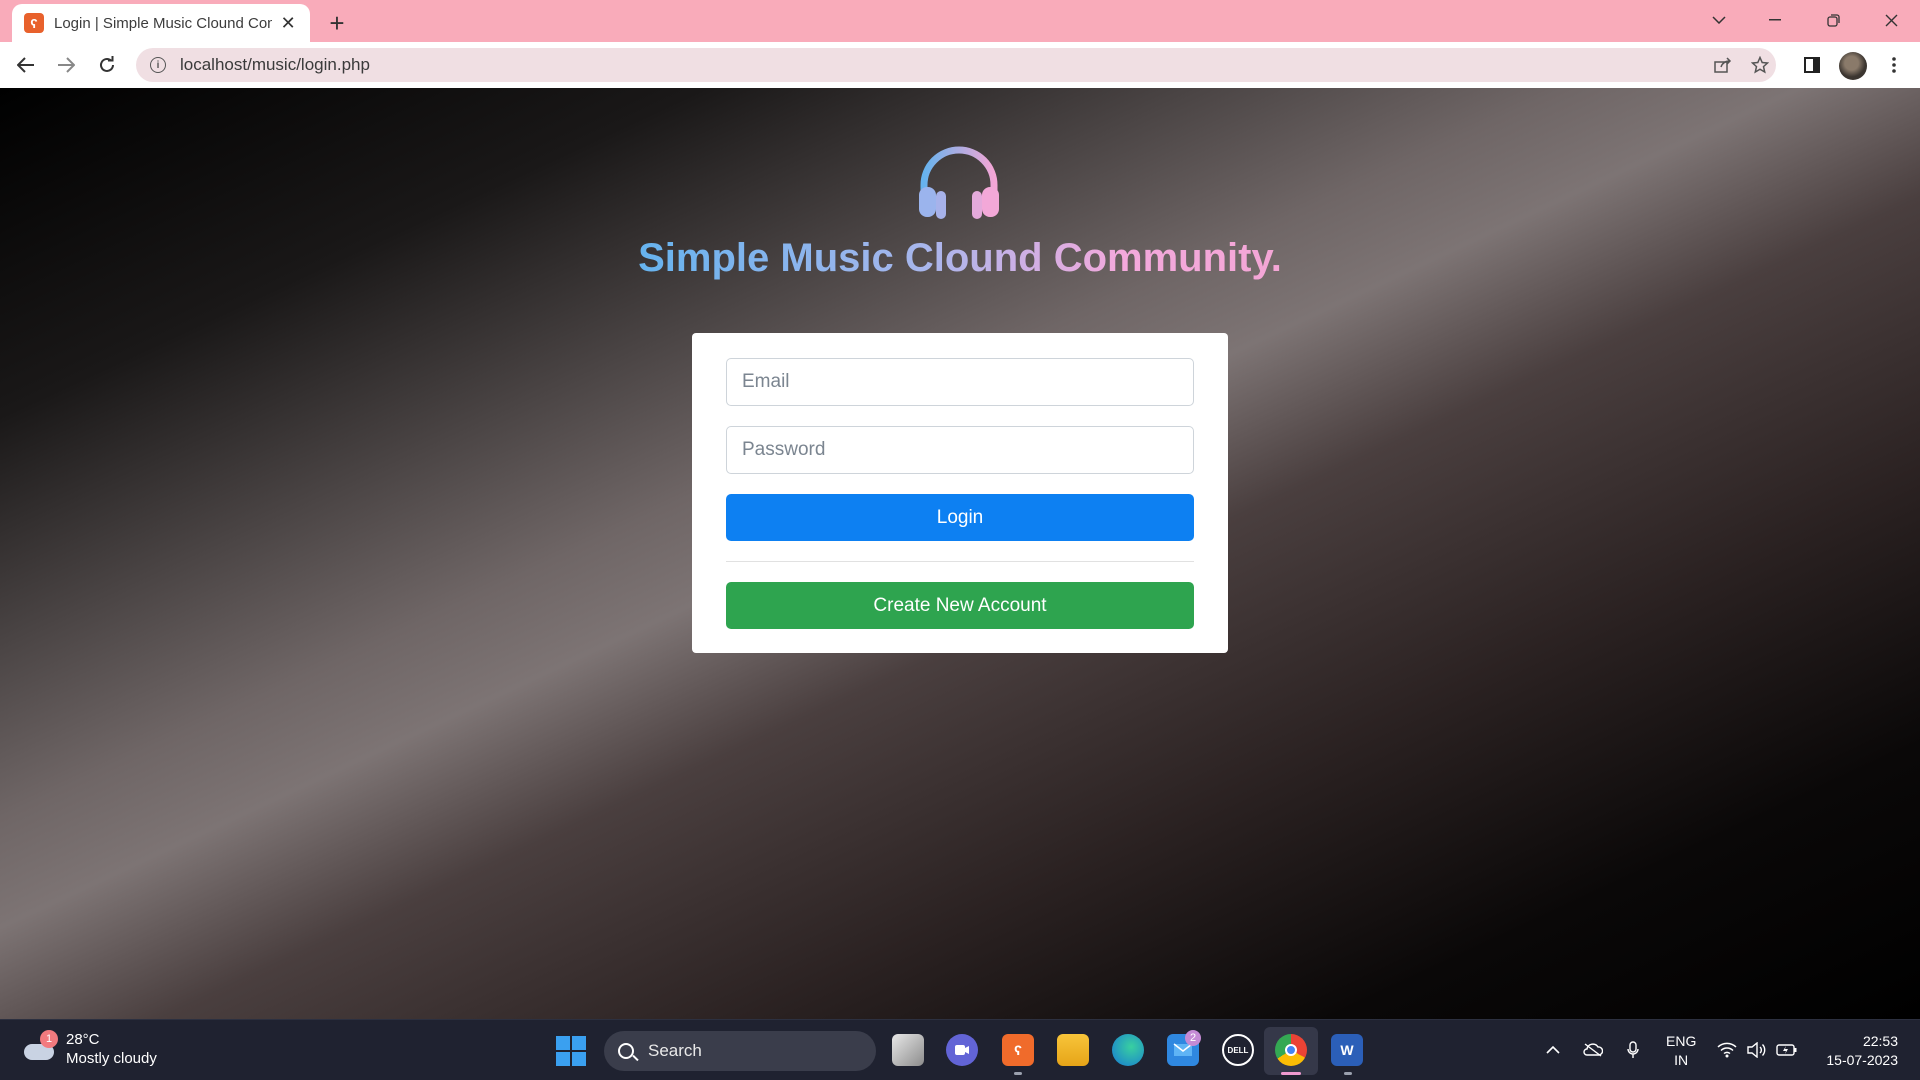 The height and width of the screenshot is (1080, 1920). What do you see at coordinates (1593, 1050) in the screenshot?
I see `onedrive-offline-icon` at bounding box center [1593, 1050].